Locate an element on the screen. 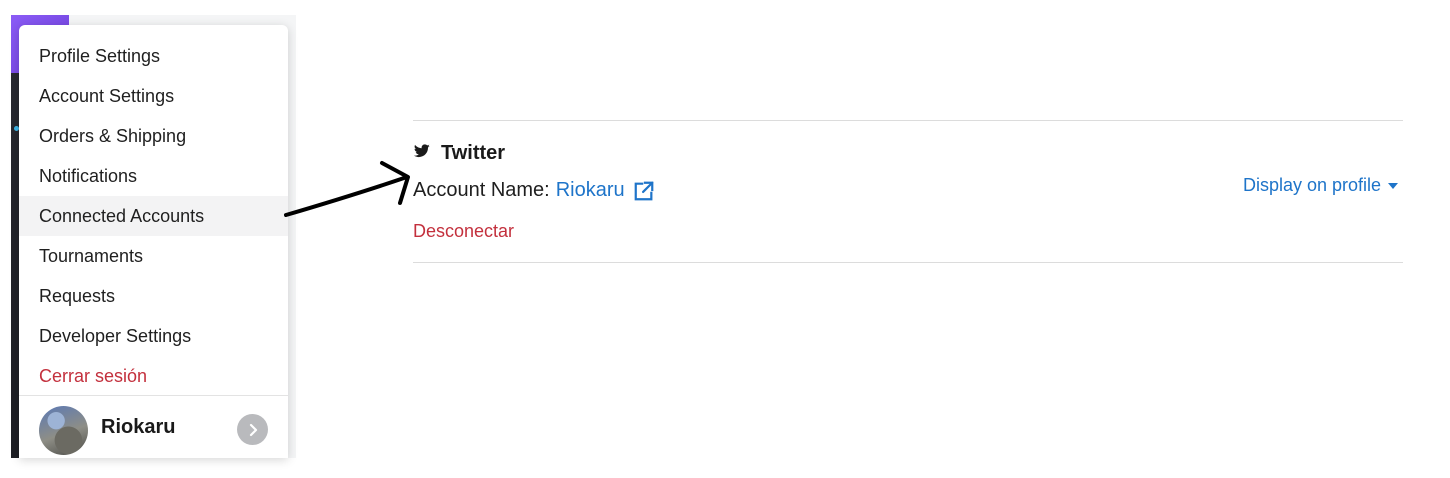 The image size is (1450, 478). menu-item-account-settings: Account Settings is located at coordinates (153, 96).